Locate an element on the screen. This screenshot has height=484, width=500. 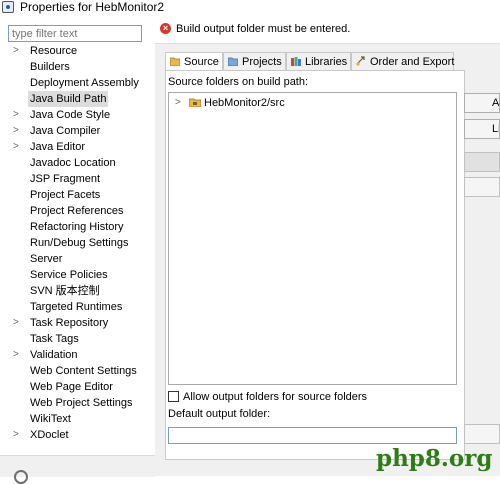
tree-item-label: Targeted Runtimes is located at coordinates (76, 307).